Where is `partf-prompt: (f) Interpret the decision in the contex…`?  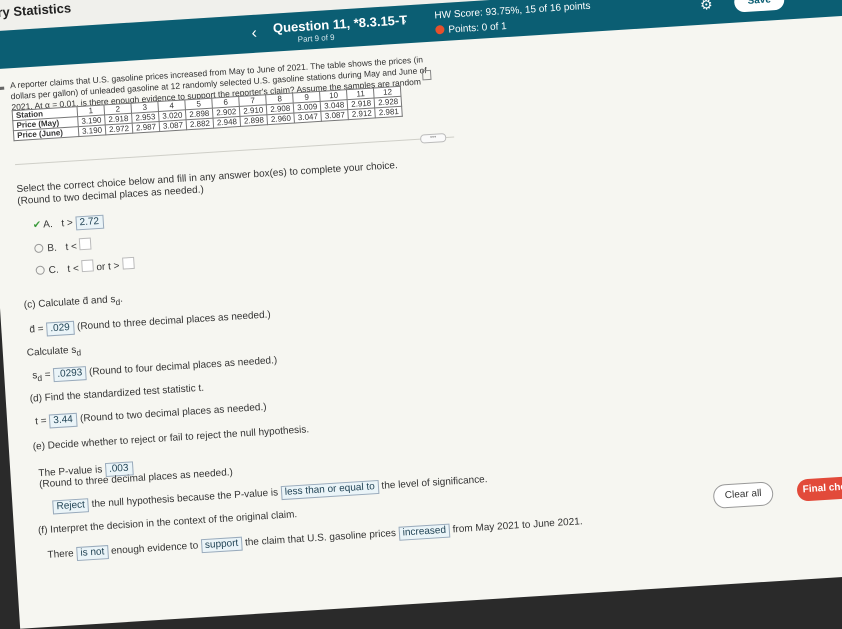 partf-prompt: (f) Interpret the decision in the contex… is located at coordinates (167, 523).